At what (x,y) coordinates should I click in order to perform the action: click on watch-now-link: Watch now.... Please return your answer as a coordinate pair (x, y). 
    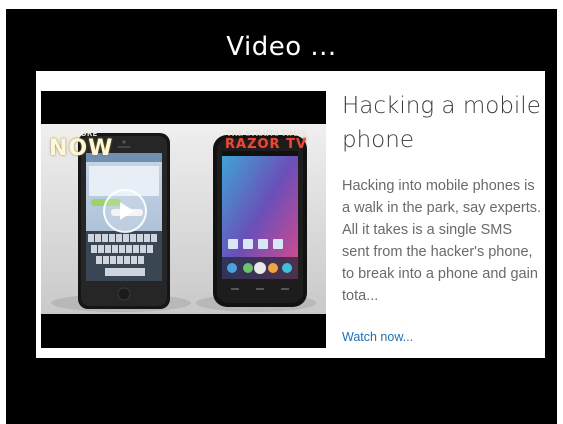
    Looking at the image, I should click on (377, 337).